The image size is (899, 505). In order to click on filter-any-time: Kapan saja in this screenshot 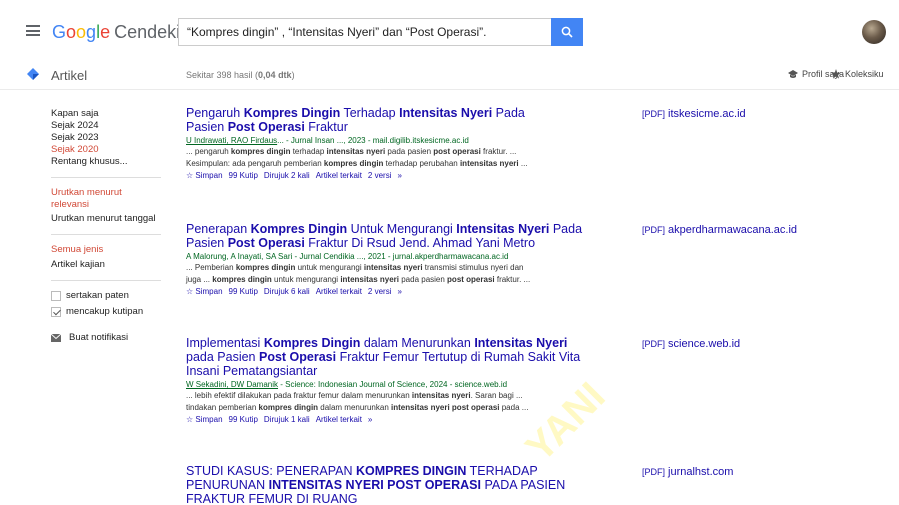, I will do `click(106, 114)`.